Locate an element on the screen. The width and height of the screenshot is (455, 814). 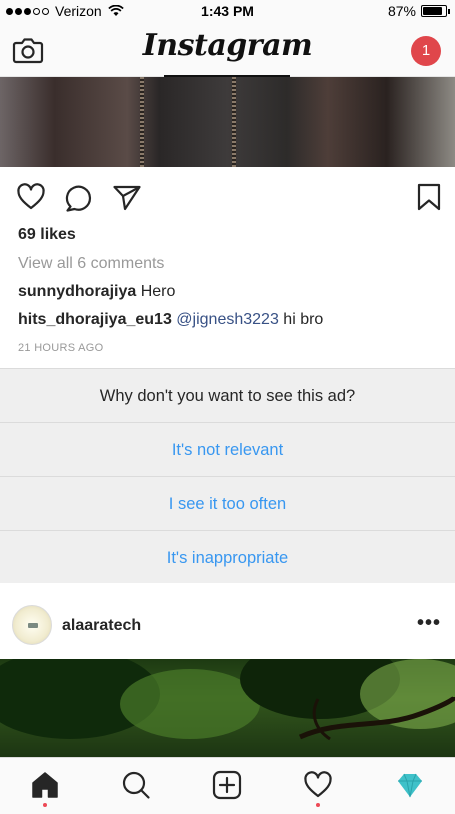
status-bar: Verizon 1:43 PM 87% is located at coordinates (227, 11).